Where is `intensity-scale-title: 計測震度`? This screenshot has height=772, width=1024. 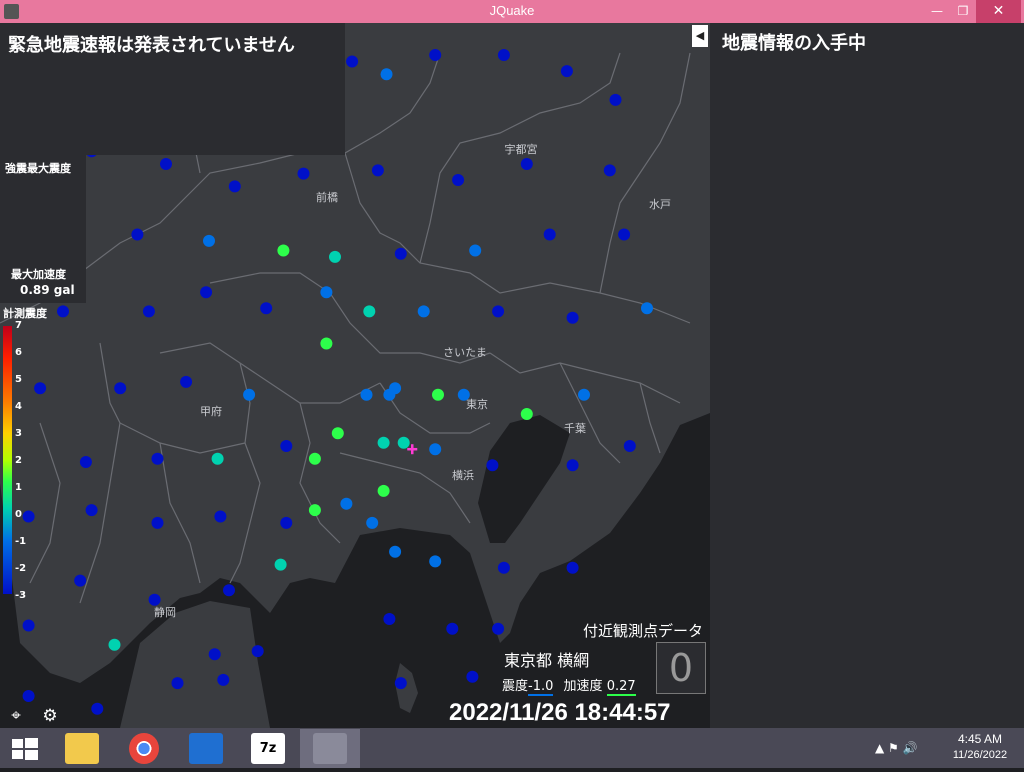 intensity-scale-title: 計測震度 is located at coordinates (25, 313).